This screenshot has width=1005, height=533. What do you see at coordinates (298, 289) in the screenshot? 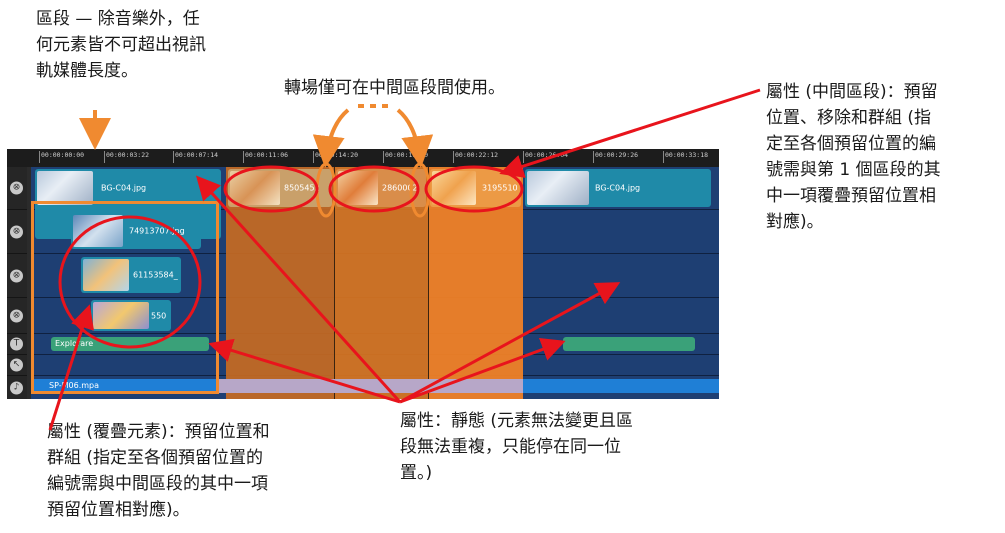
I see `static-arrow-to-bg` at bounding box center [298, 289].